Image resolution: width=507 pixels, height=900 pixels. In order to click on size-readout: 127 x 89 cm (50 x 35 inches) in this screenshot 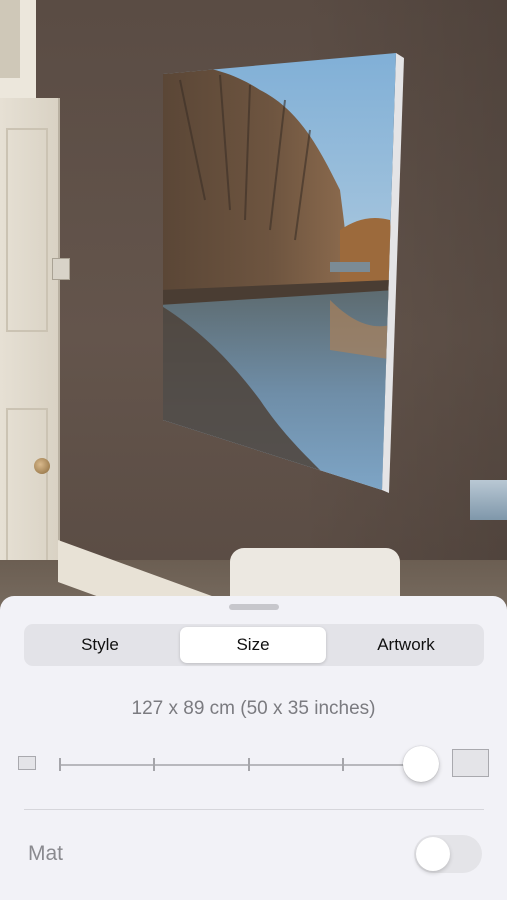, I will do `click(253, 708)`.